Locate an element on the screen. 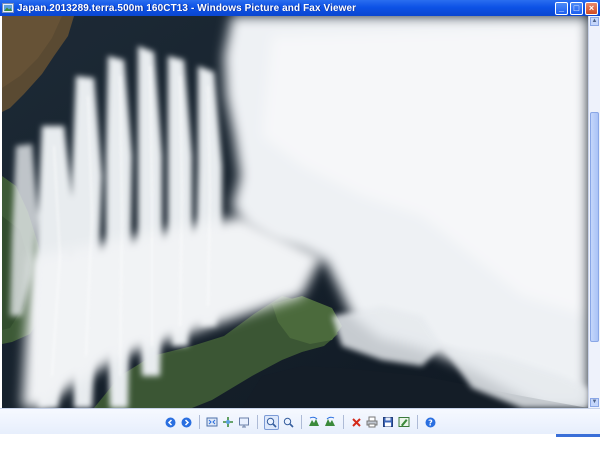  edit-button is located at coordinates (404, 422).